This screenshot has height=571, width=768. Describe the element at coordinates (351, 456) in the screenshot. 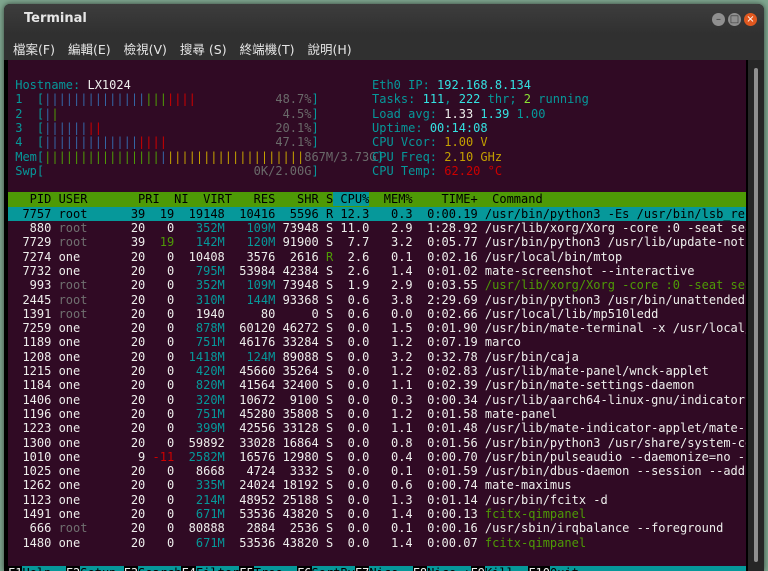

I see `cpu-cell: 0.0` at that location.